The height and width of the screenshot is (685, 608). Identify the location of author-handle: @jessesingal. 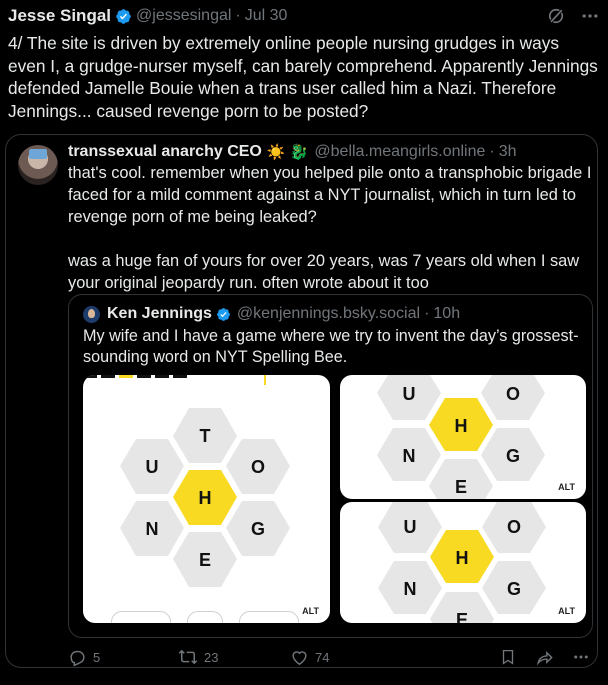
(183, 16).